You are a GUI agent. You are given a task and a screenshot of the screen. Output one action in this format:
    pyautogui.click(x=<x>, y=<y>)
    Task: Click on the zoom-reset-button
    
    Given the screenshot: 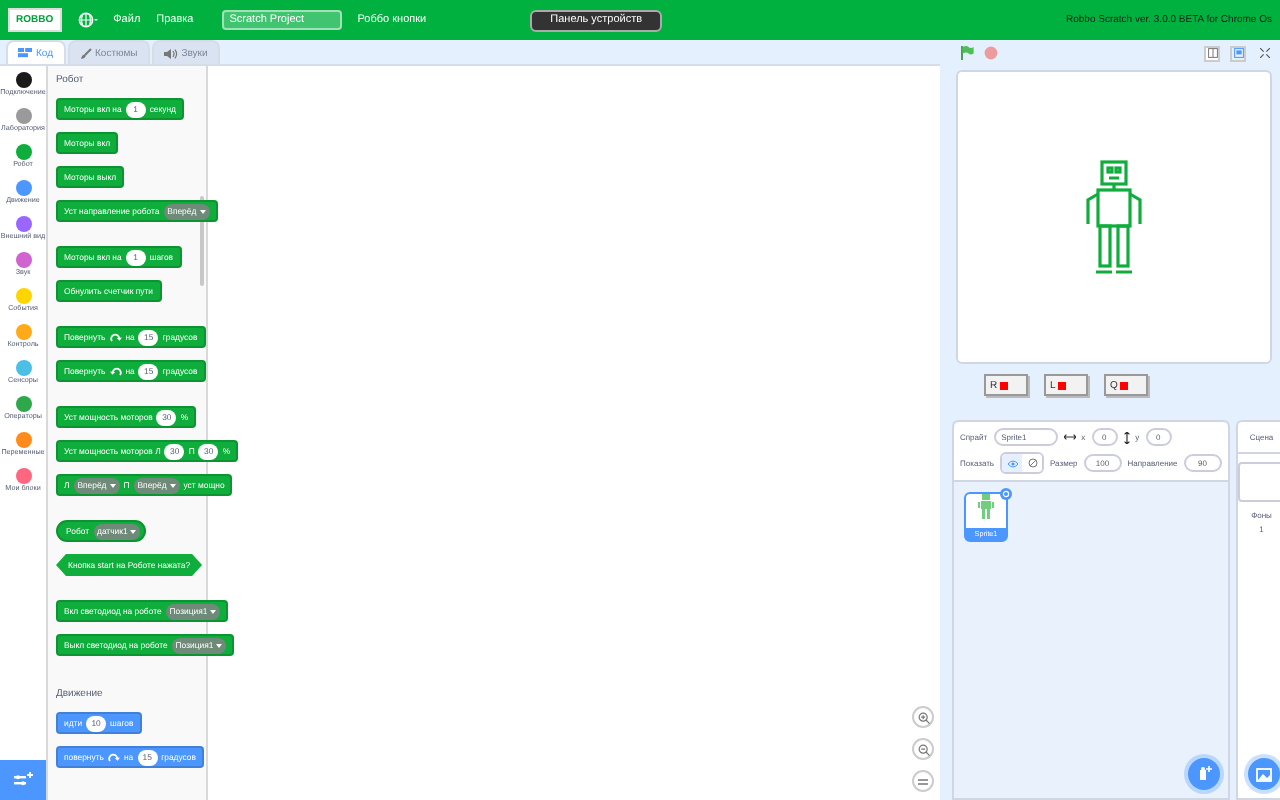 What is the action you would take?
    pyautogui.click(x=923, y=781)
    